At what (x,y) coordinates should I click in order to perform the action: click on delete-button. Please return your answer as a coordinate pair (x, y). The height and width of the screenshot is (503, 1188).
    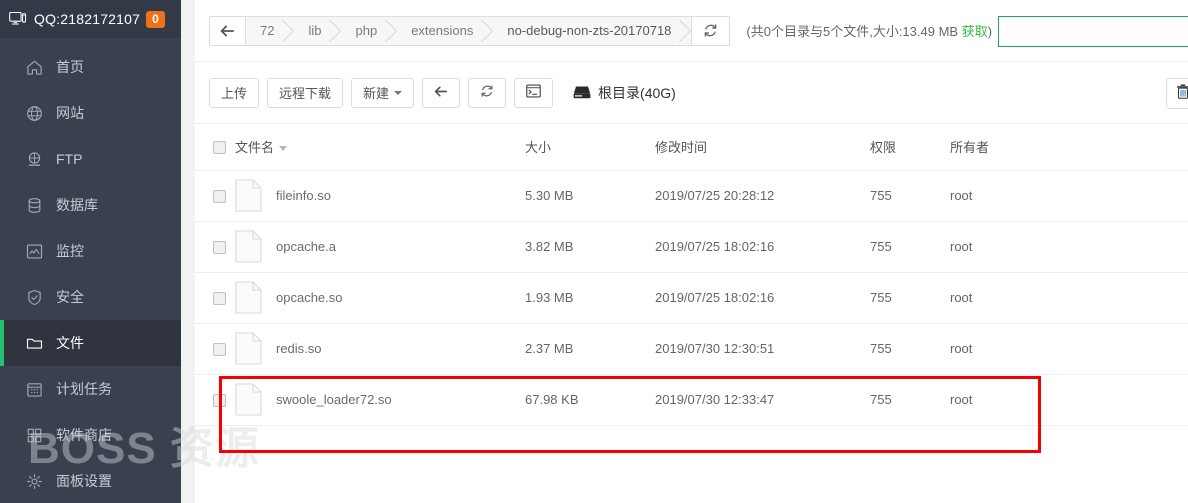
    Looking at the image, I should click on (1177, 93).